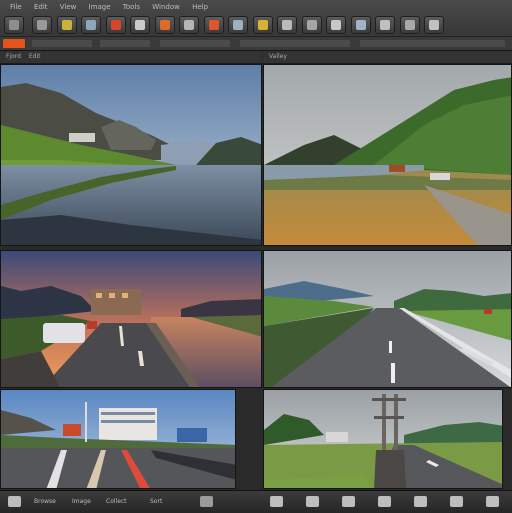 The image size is (512, 513). I want to click on photo-sunset-road, so click(131, 319).